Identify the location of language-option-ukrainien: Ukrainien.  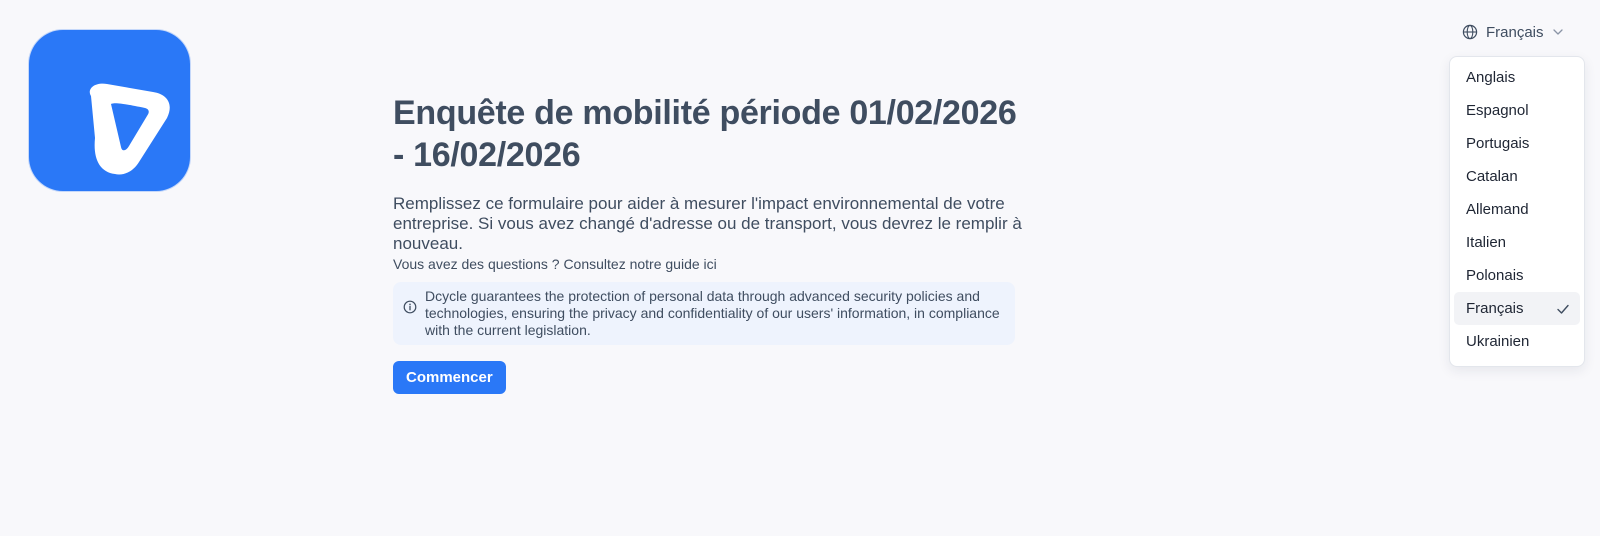
(1517, 341).